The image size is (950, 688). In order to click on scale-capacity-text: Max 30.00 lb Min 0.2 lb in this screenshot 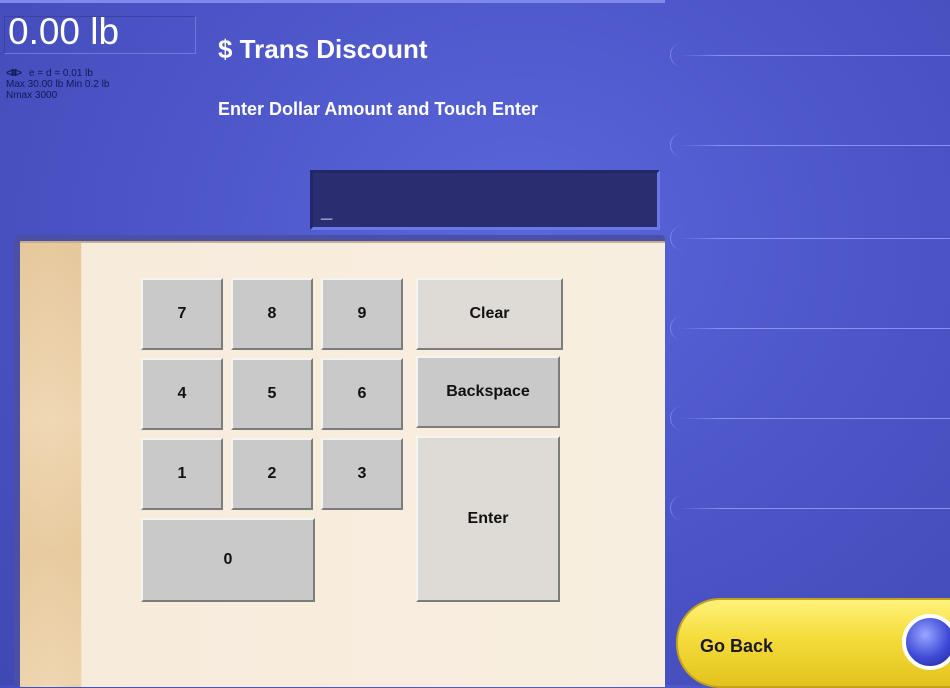, I will do `click(58, 84)`.